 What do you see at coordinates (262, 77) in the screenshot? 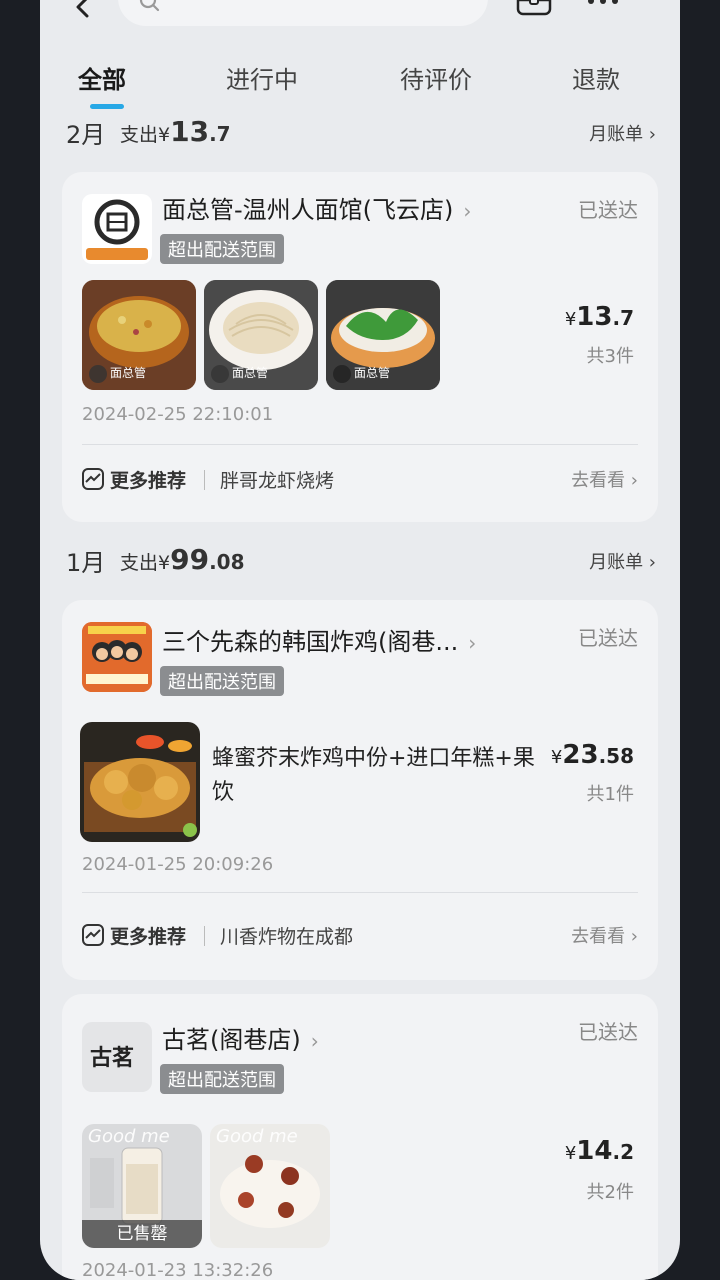
I see `tab-in-progress: 进行中` at bounding box center [262, 77].